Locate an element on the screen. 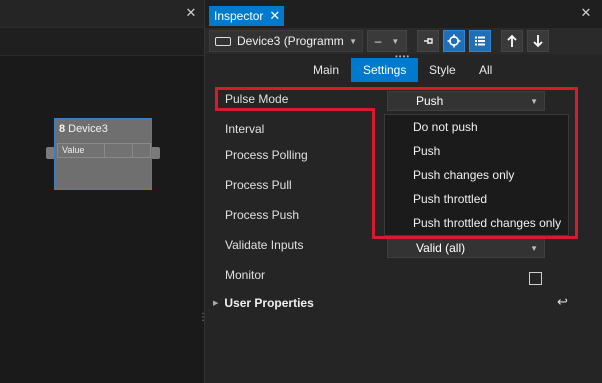 The width and height of the screenshot is (602, 383). device-selector-label: Device3 (Programm is located at coordinates (290, 41).